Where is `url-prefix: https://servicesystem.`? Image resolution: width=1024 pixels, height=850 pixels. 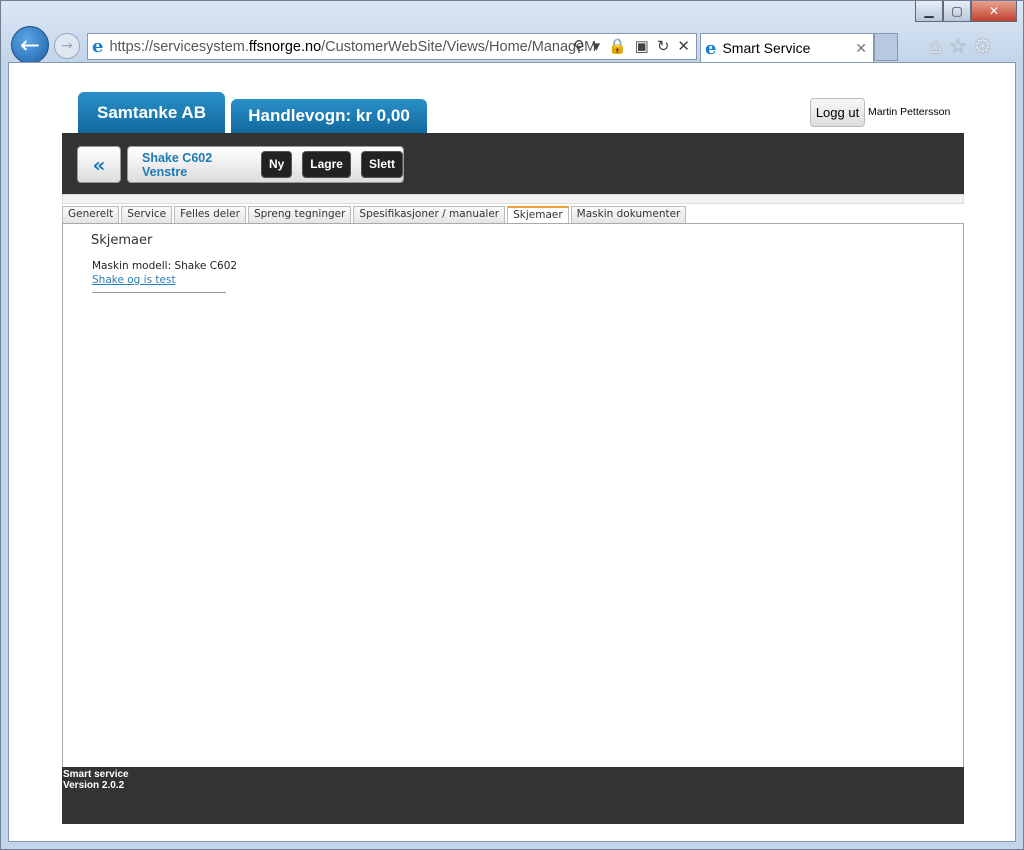
url-prefix: https://servicesystem. is located at coordinates (179, 46).